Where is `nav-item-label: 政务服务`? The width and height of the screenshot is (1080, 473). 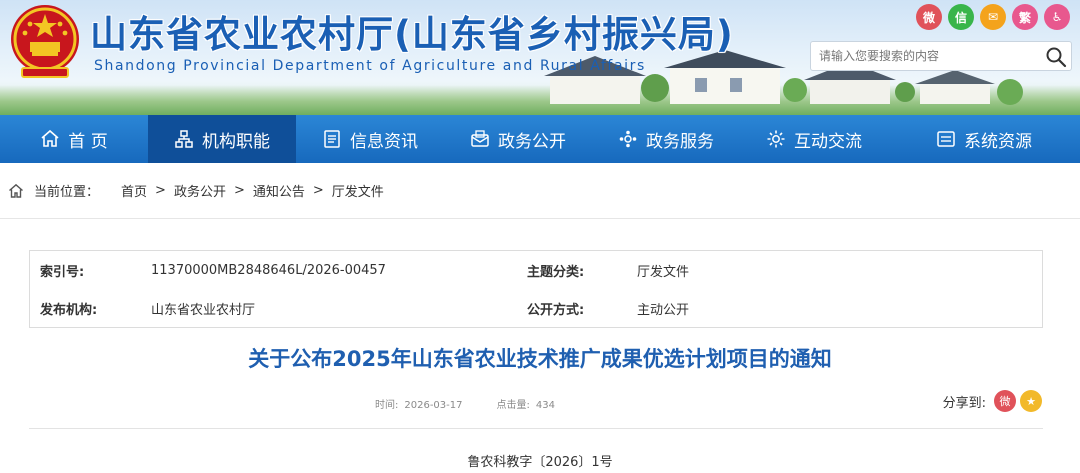 nav-item-label: 政务服务 is located at coordinates (680, 141).